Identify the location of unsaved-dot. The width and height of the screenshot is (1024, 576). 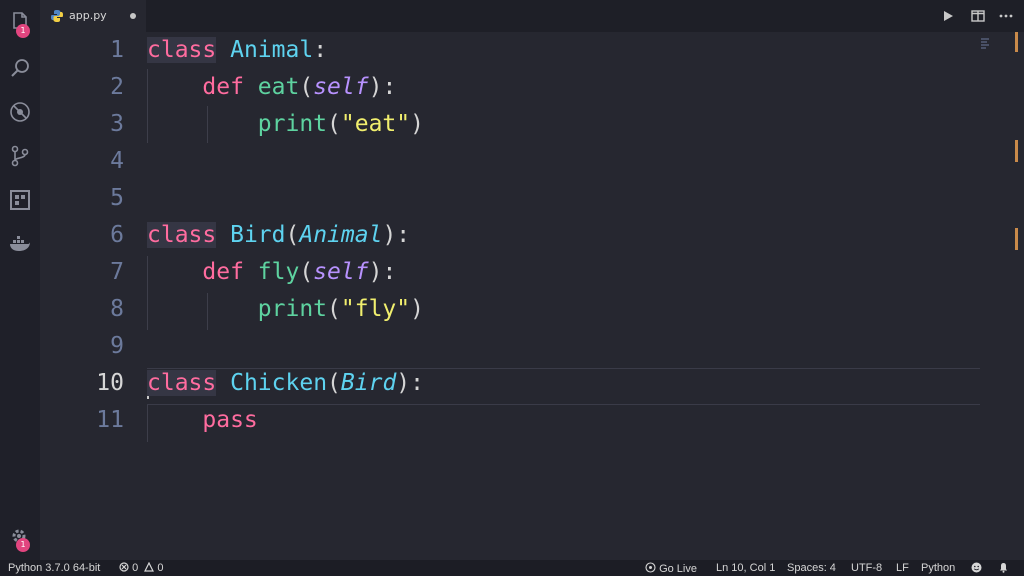
(133, 16).